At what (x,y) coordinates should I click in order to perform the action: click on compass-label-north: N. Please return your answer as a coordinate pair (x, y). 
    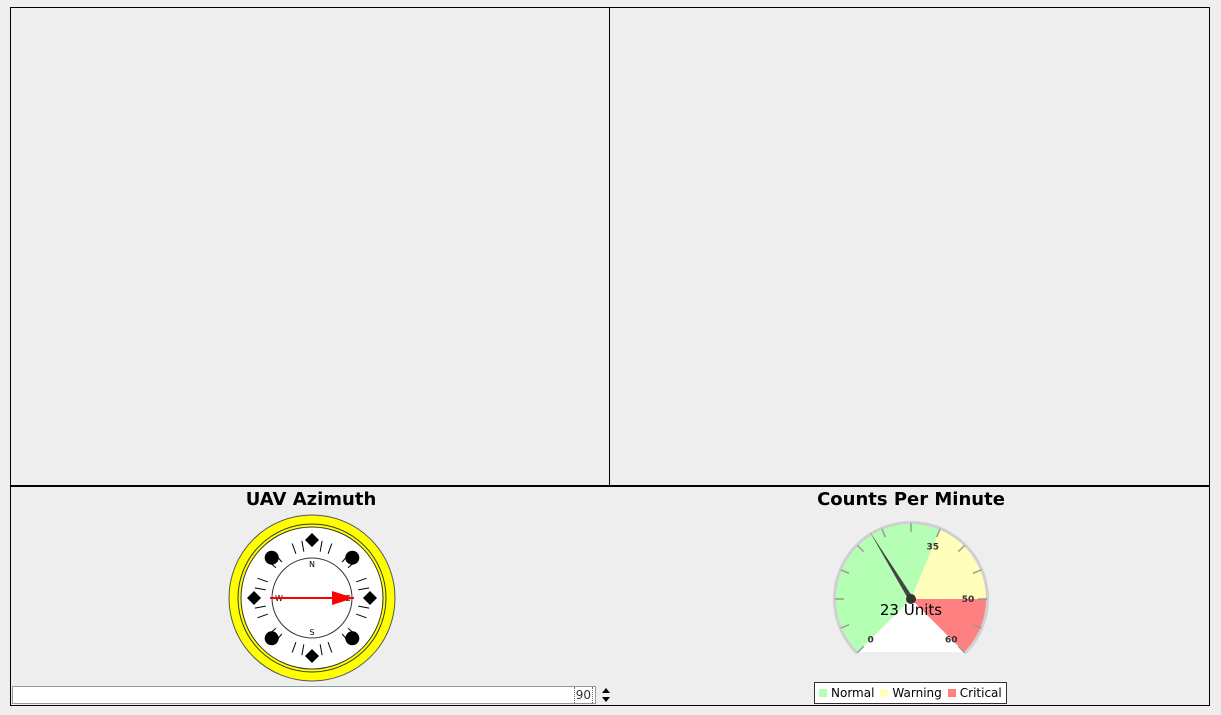
    Looking at the image, I should click on (312, 564).